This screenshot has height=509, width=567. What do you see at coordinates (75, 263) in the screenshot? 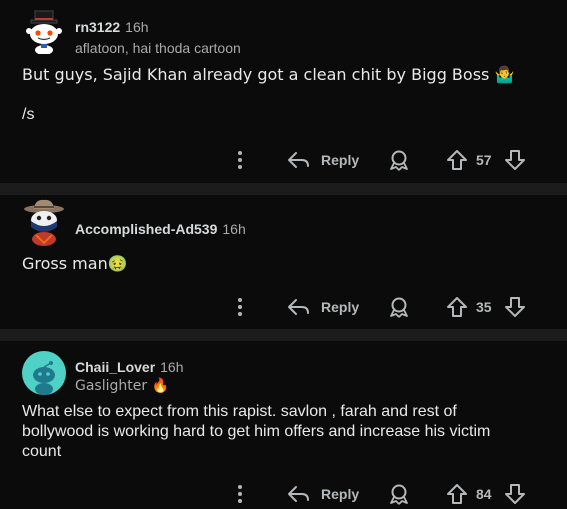
I see `comment-body-line: Gross man🤢` at bounding box center [75, 263].